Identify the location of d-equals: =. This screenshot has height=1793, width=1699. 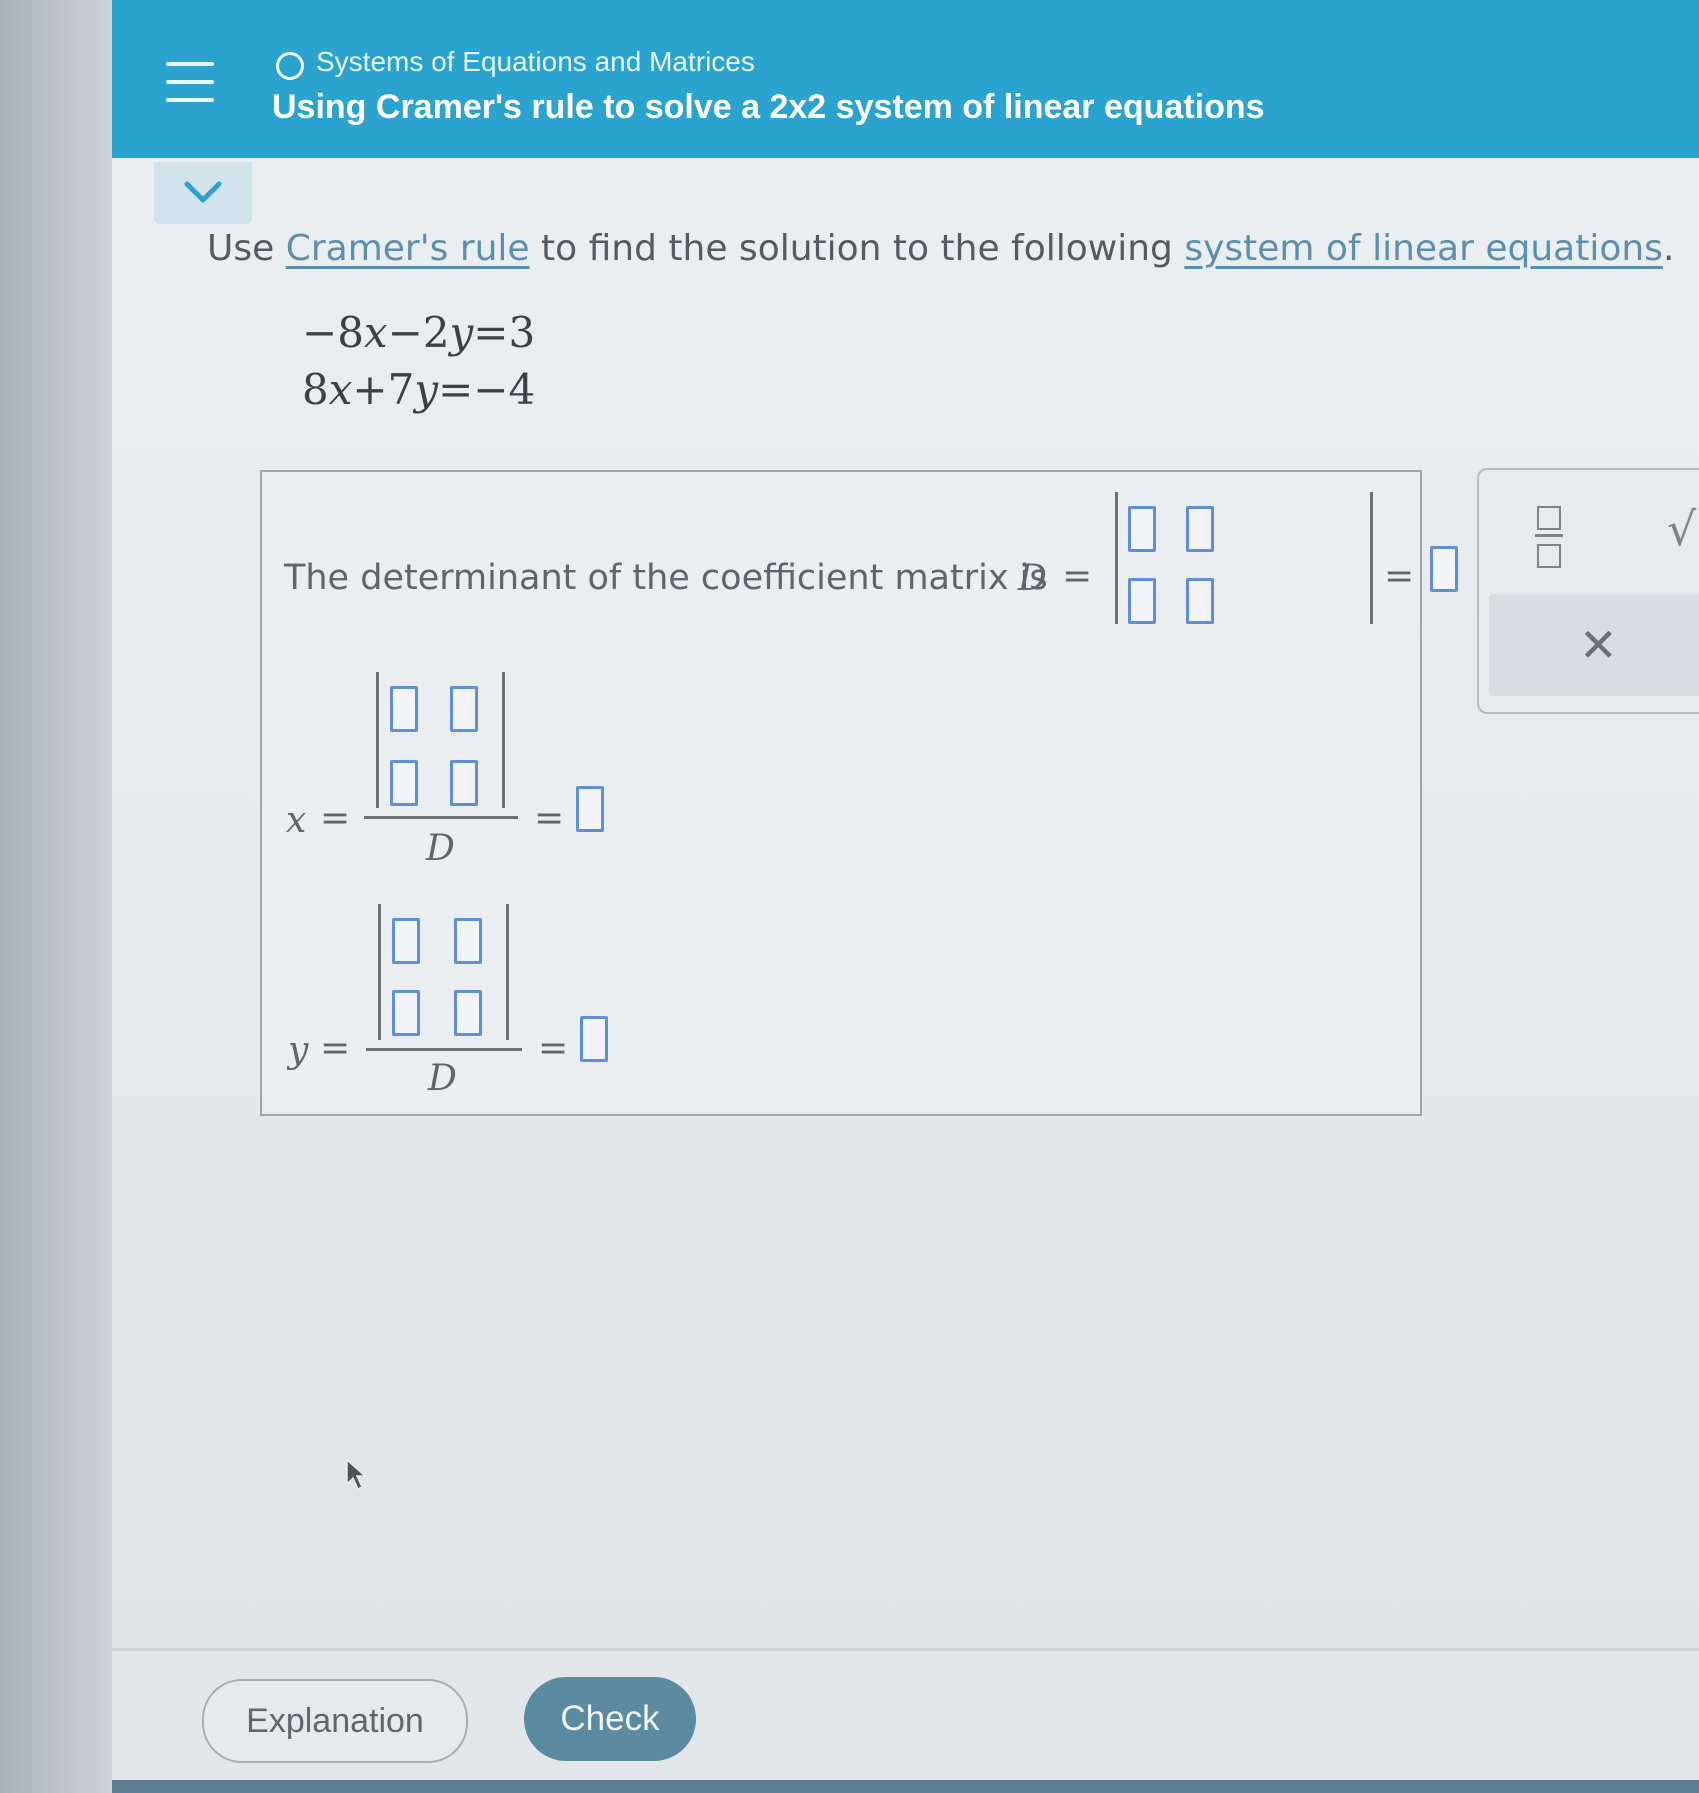
(1077, 576).